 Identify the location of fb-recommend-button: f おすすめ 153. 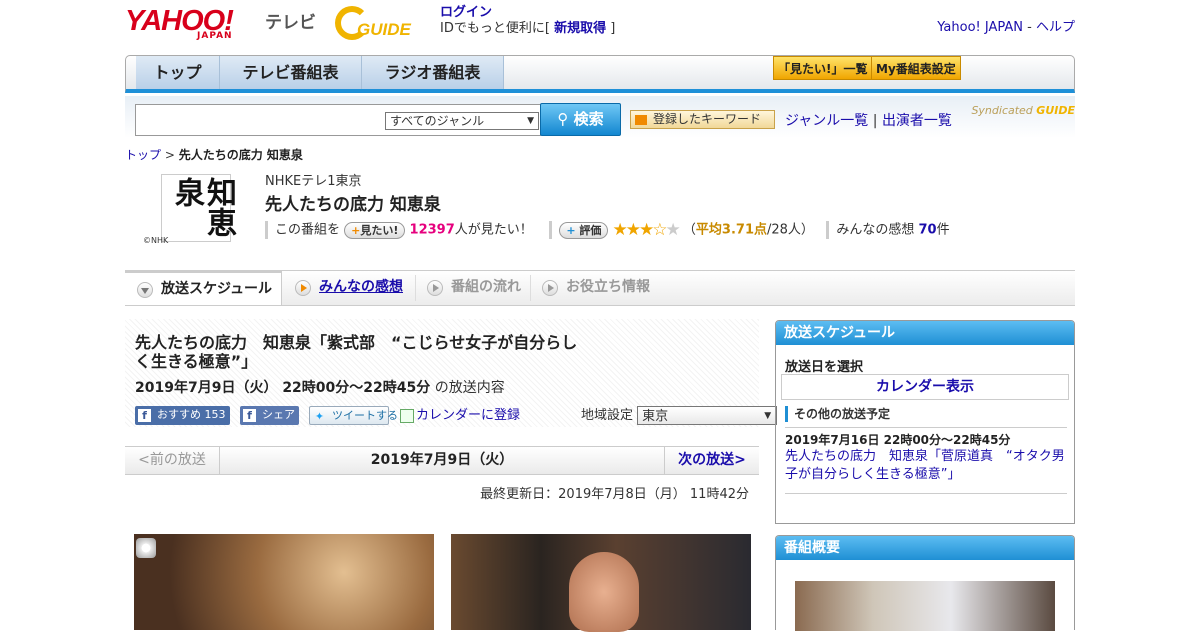
(182, 415).